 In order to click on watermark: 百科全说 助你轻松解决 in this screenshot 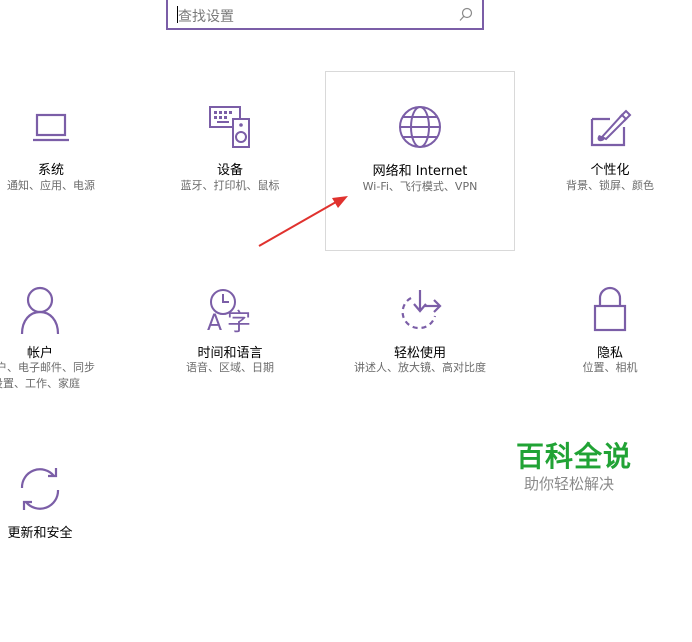, I will do `click(581, 467)`.